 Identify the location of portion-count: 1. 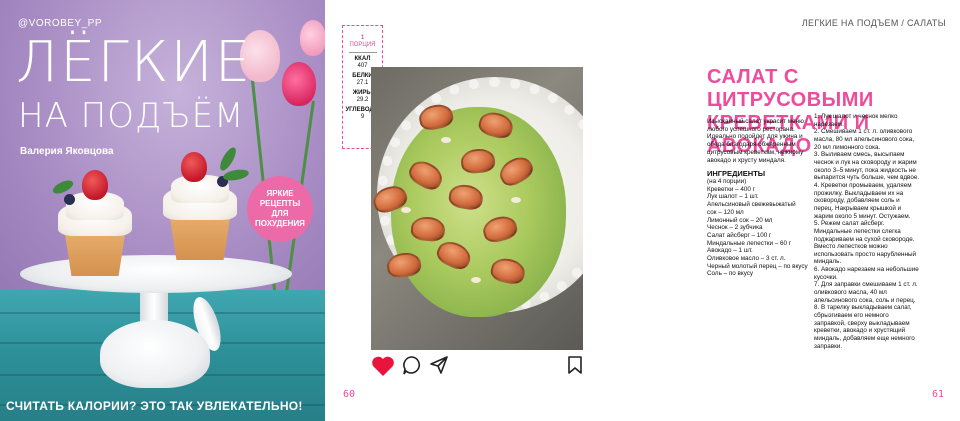
(362, 38).